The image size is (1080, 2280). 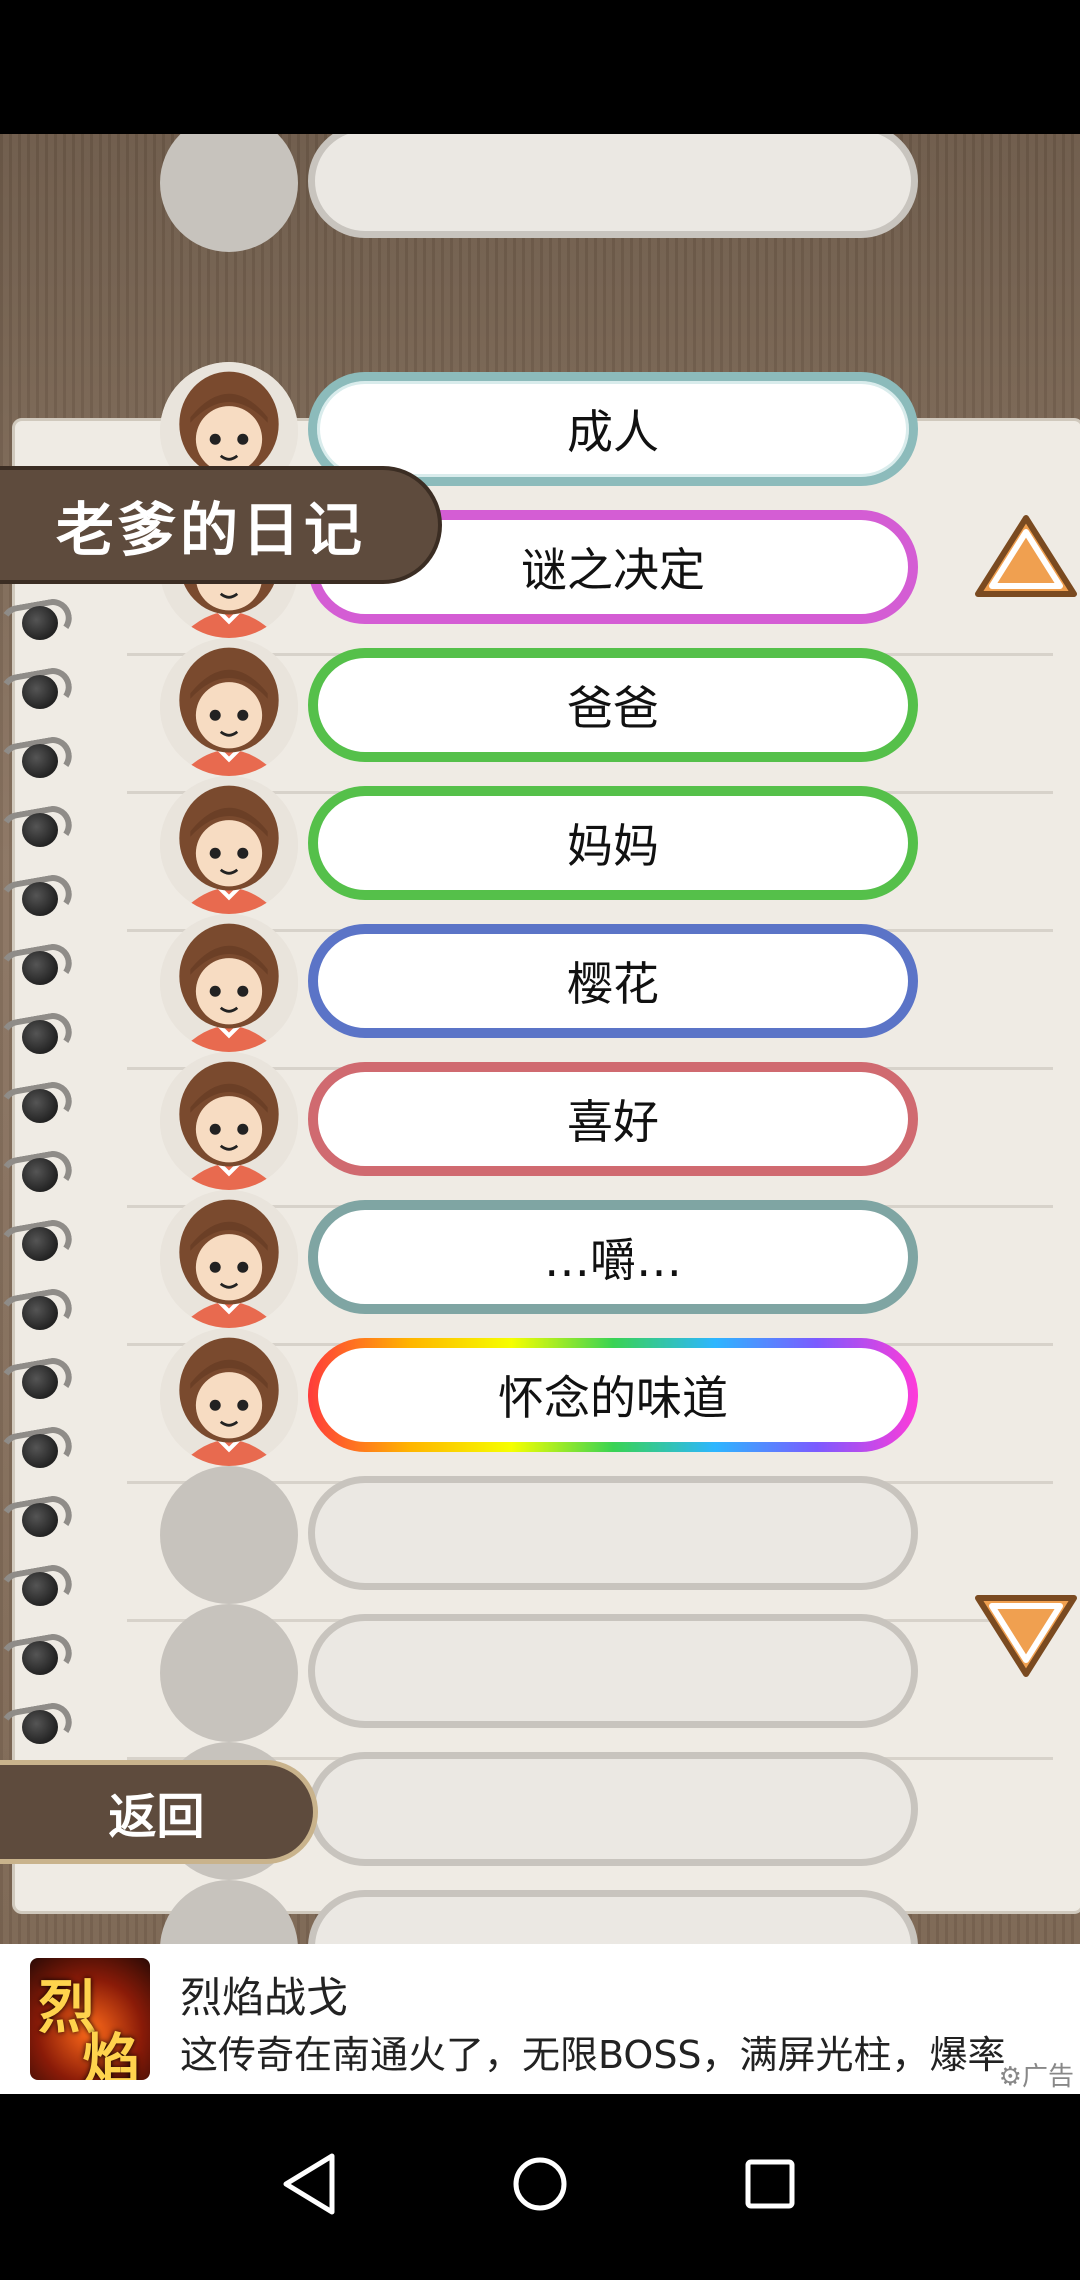 I want to click on back-button: 返回, so click(x=159, y=1812).